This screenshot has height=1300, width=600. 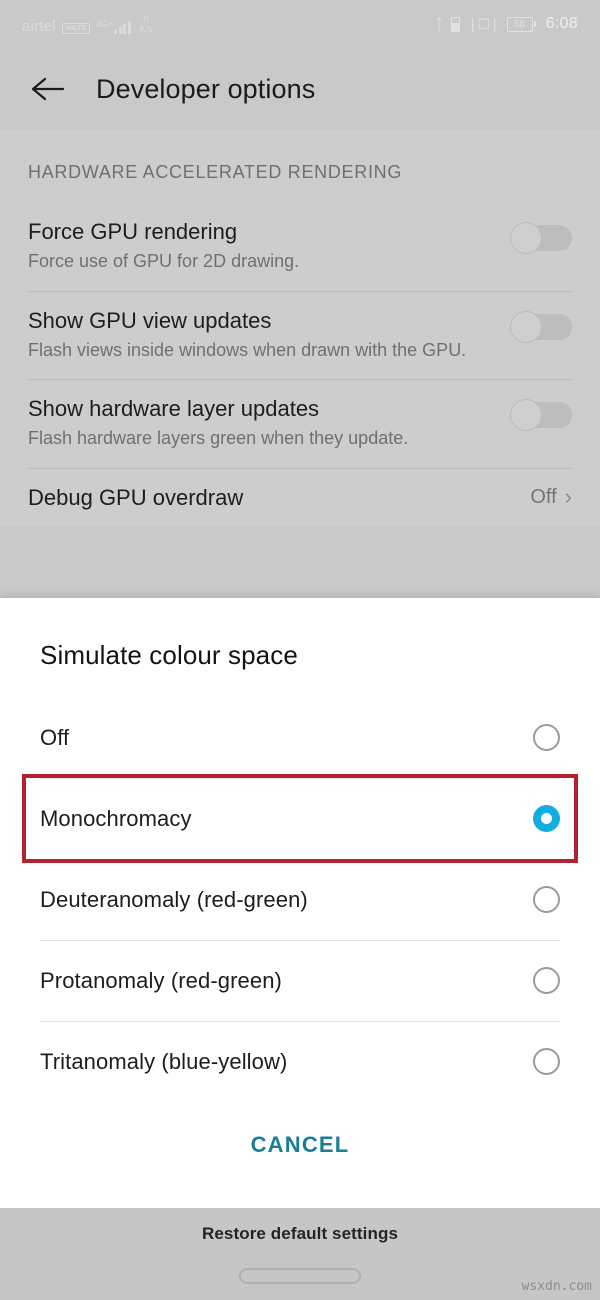 I want to click on setting-row-debug-gpu-overdraw: Debug GPU overdraw Off ›, so click(x=300, y=497).